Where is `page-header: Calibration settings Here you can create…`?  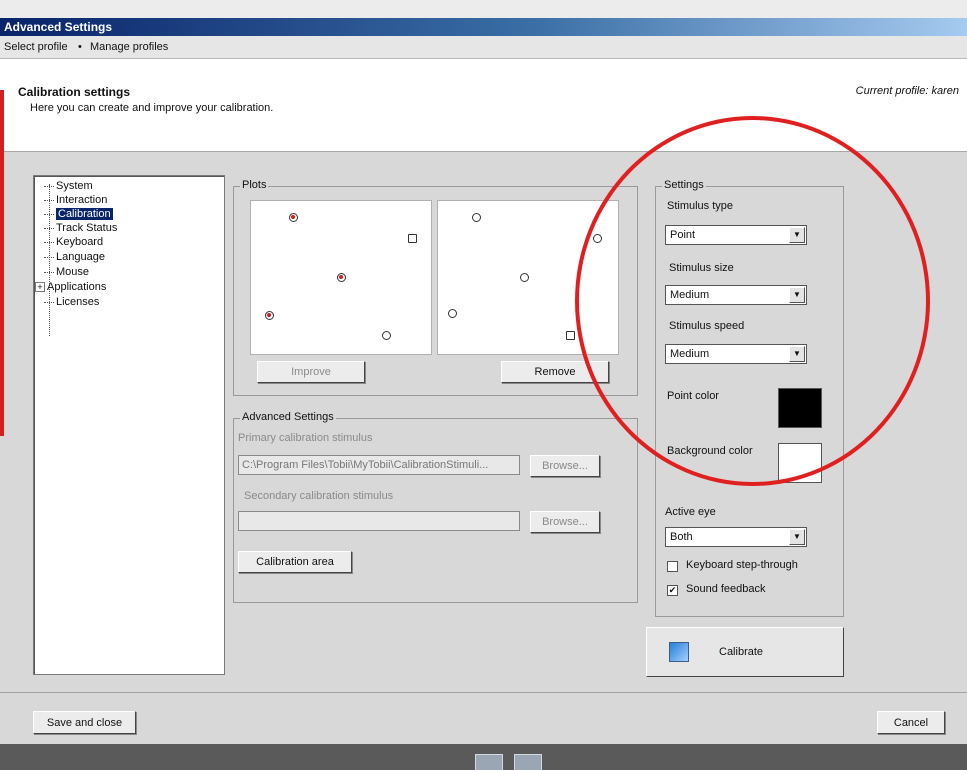
page-header: Calibration settings Here you can create… is located at coordinates (483, 105).